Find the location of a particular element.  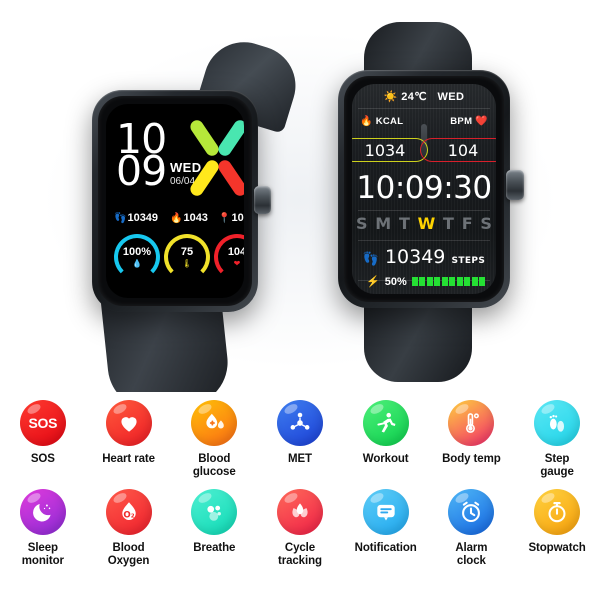

ring-body-temp: 75 🌡 is located at coordinates (187, 257).